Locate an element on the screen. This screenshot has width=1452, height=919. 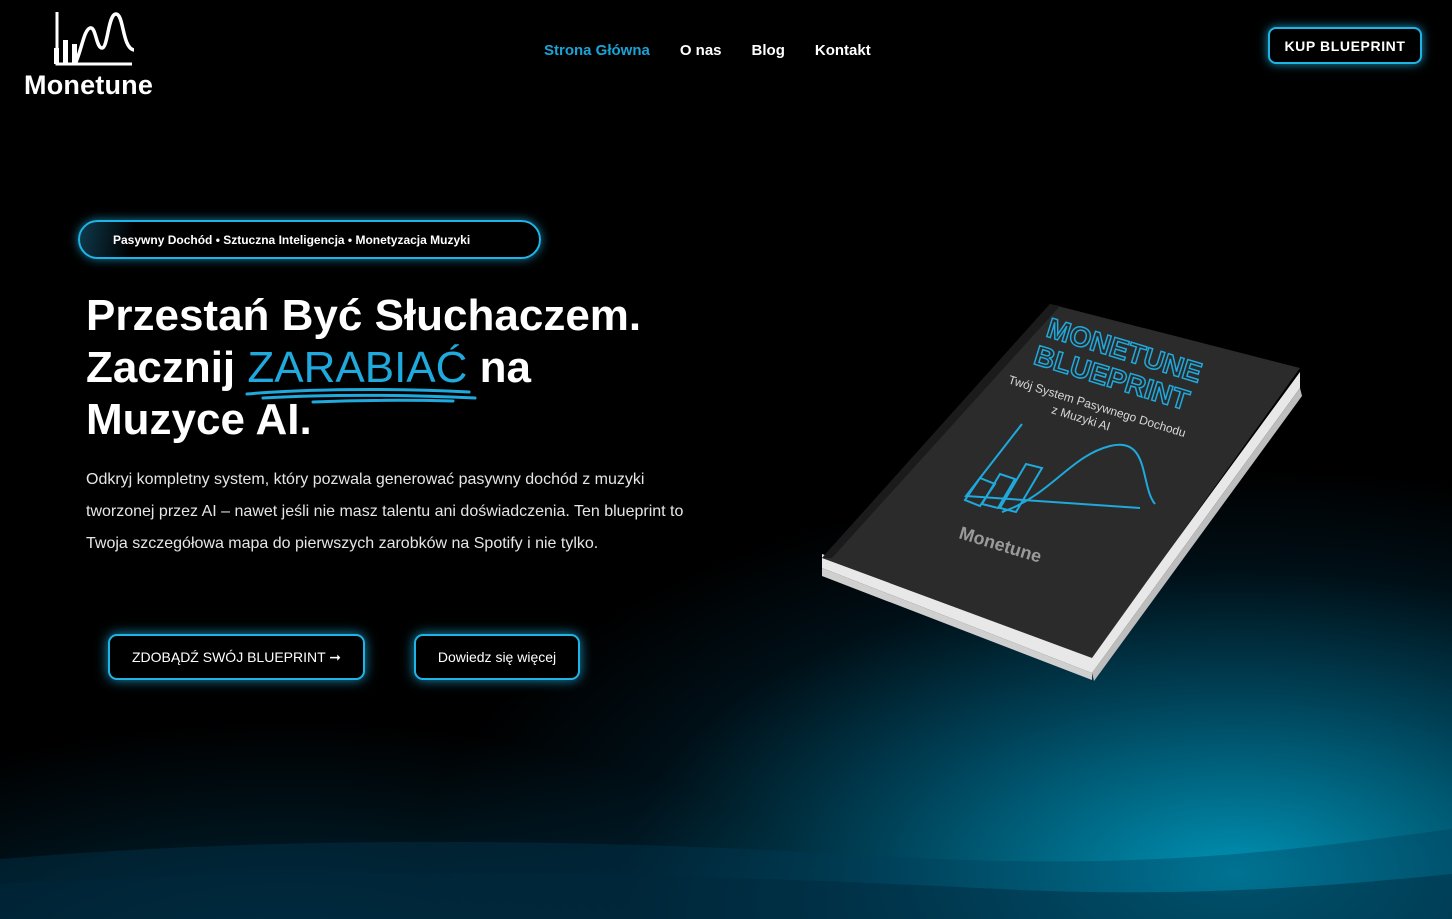
get-blueprint-button: ZDOBĄDŹ SWÓJ BLUEPRINT ➞ is located at coordinates (236, 657).